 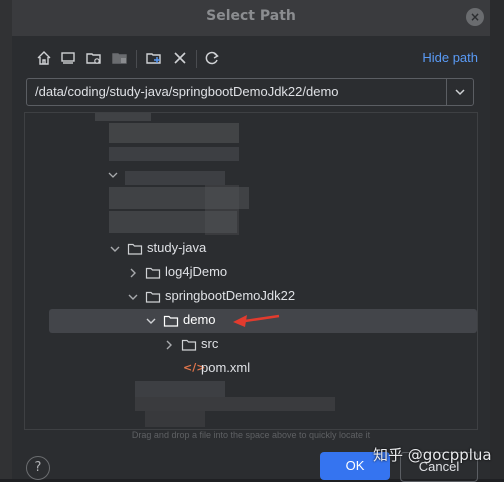 I want to click on dialog-titlebar: Select Path ×, so click(x=251, y=18).